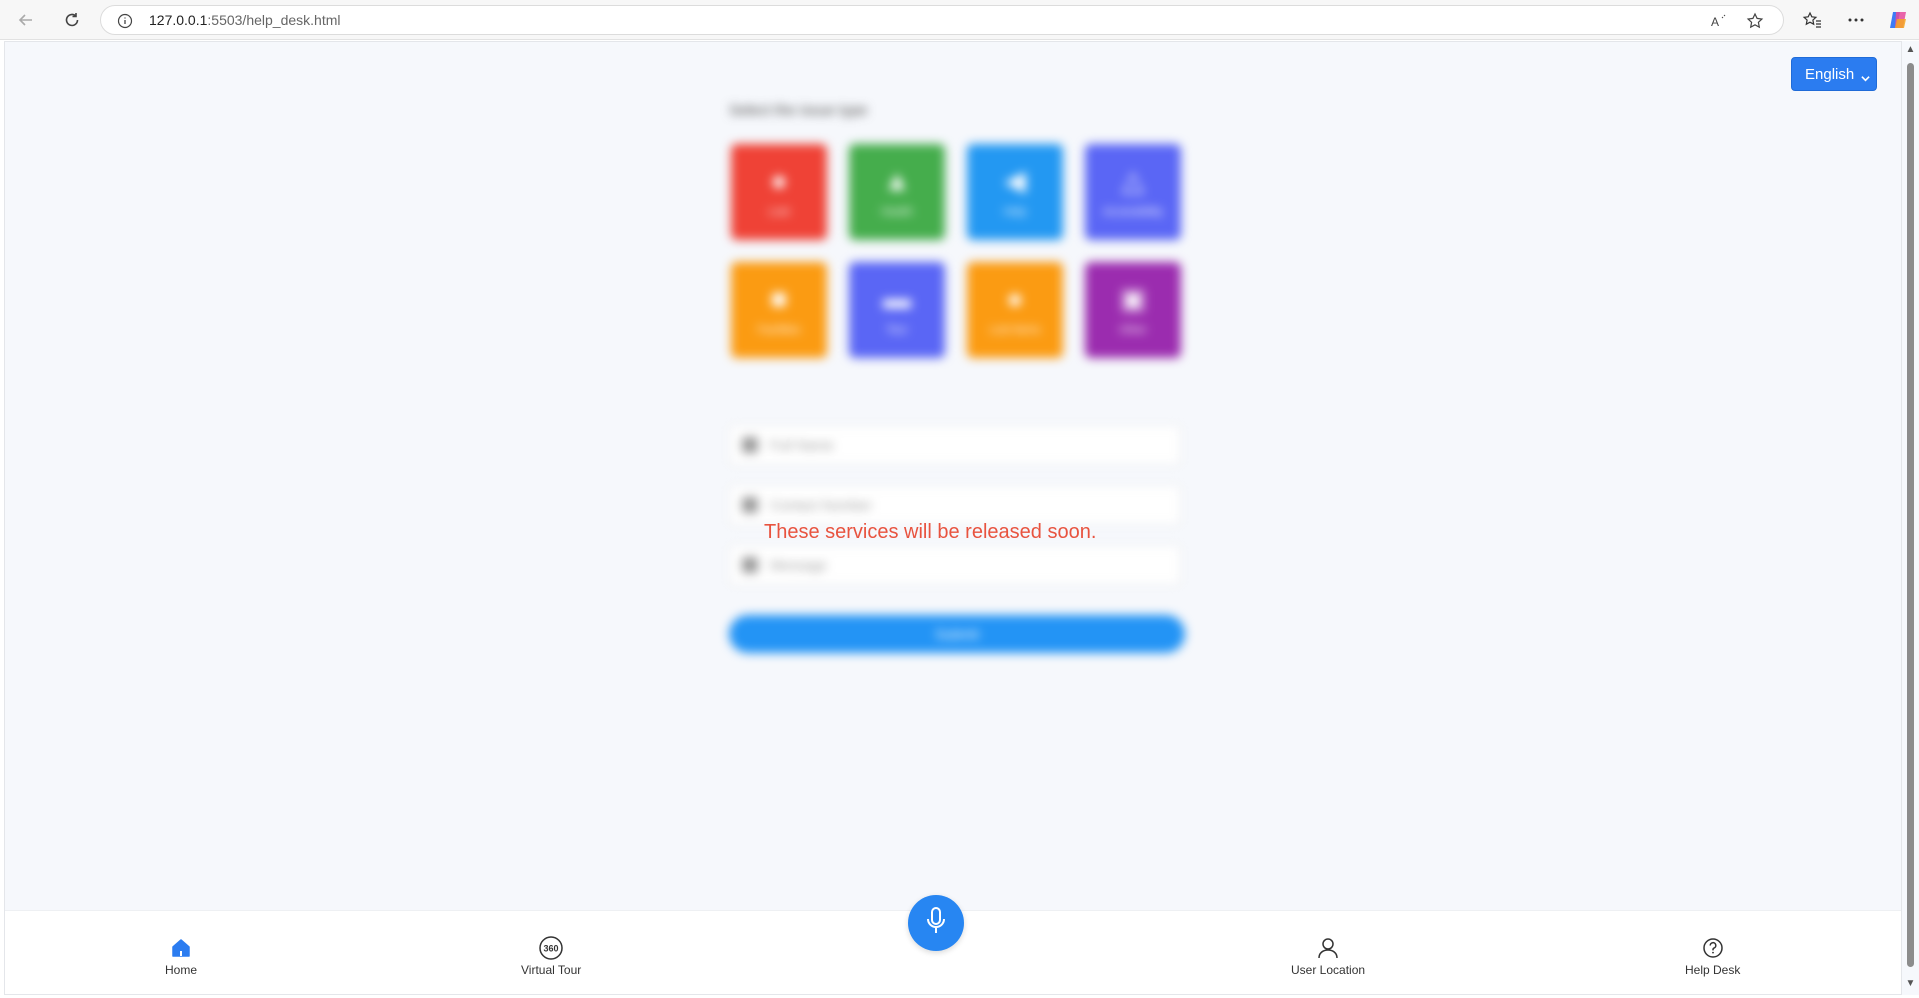  I want to click on nav-home: Home, so click(181, 956).